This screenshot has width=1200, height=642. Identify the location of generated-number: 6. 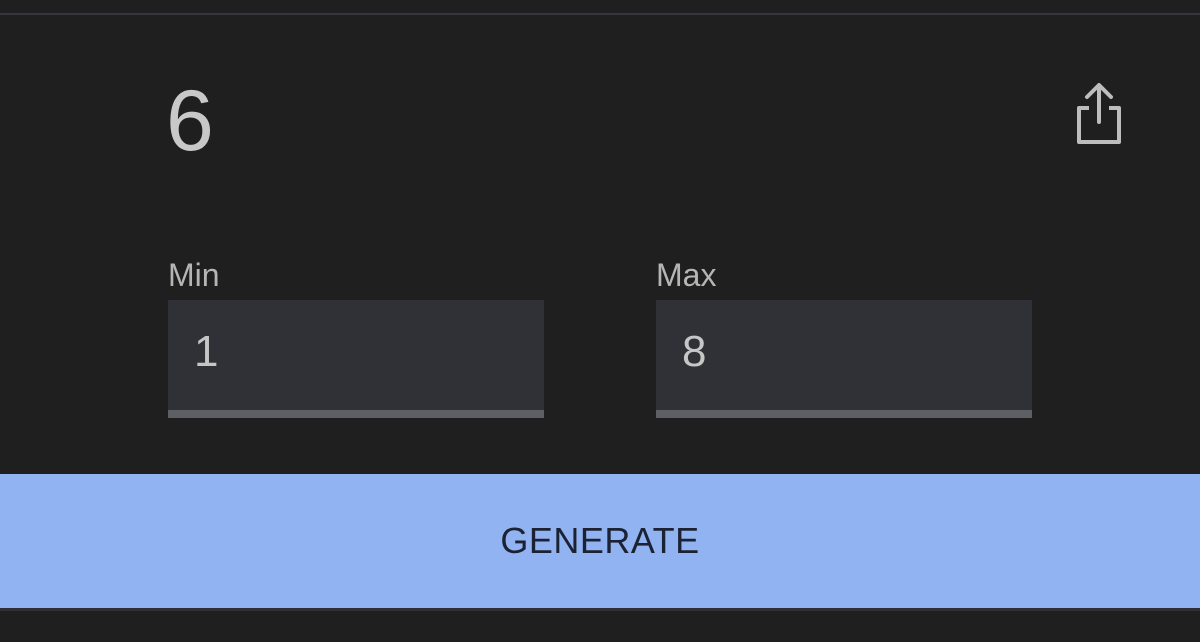
(190, 121).